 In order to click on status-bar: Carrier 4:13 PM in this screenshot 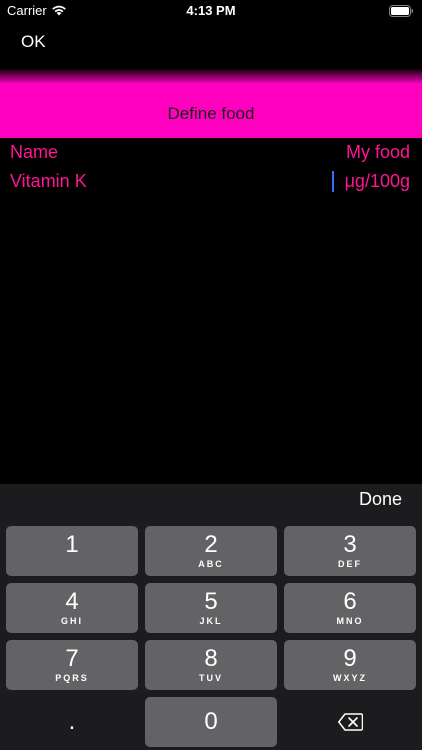, I will do `click(211, 11)`.